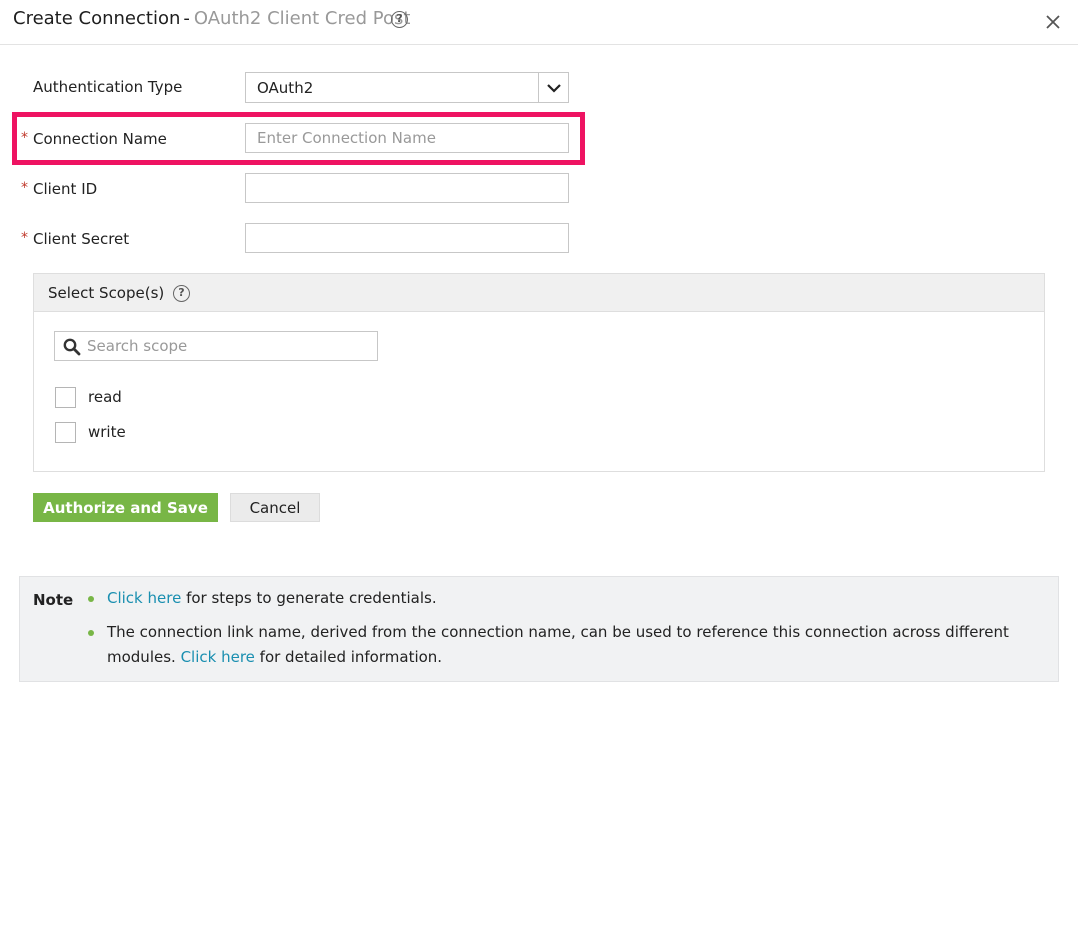 This screenshot has width=1078, height=943. I want to click on note-title: Note, so click(53, 600).